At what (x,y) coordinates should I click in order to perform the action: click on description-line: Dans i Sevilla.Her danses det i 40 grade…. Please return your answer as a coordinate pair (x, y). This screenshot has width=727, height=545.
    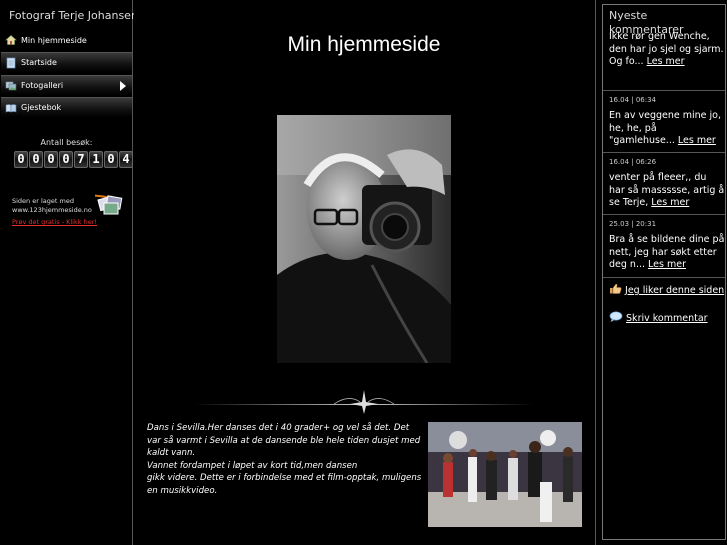
    Looking at the image, I should click on (284, 440).